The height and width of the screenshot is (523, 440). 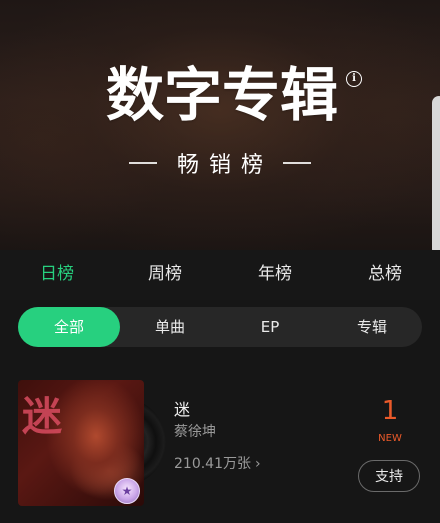 I want to click on period-tabs: 日榜 周榜 年榜 总榜, so click(x=220, y=275).